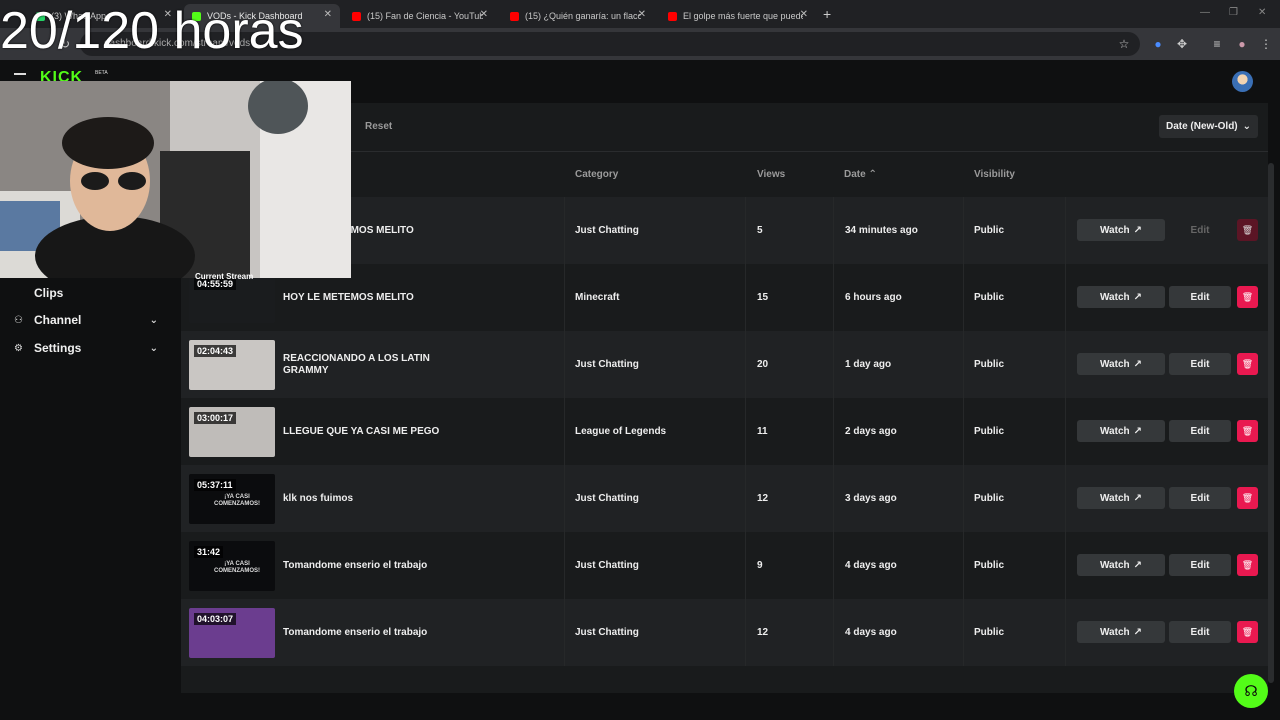 This screenshot has width=1280, height=720. Describe the element at coordinates (1242, 81) in the screenshot. I see `user-avatar` at that location.